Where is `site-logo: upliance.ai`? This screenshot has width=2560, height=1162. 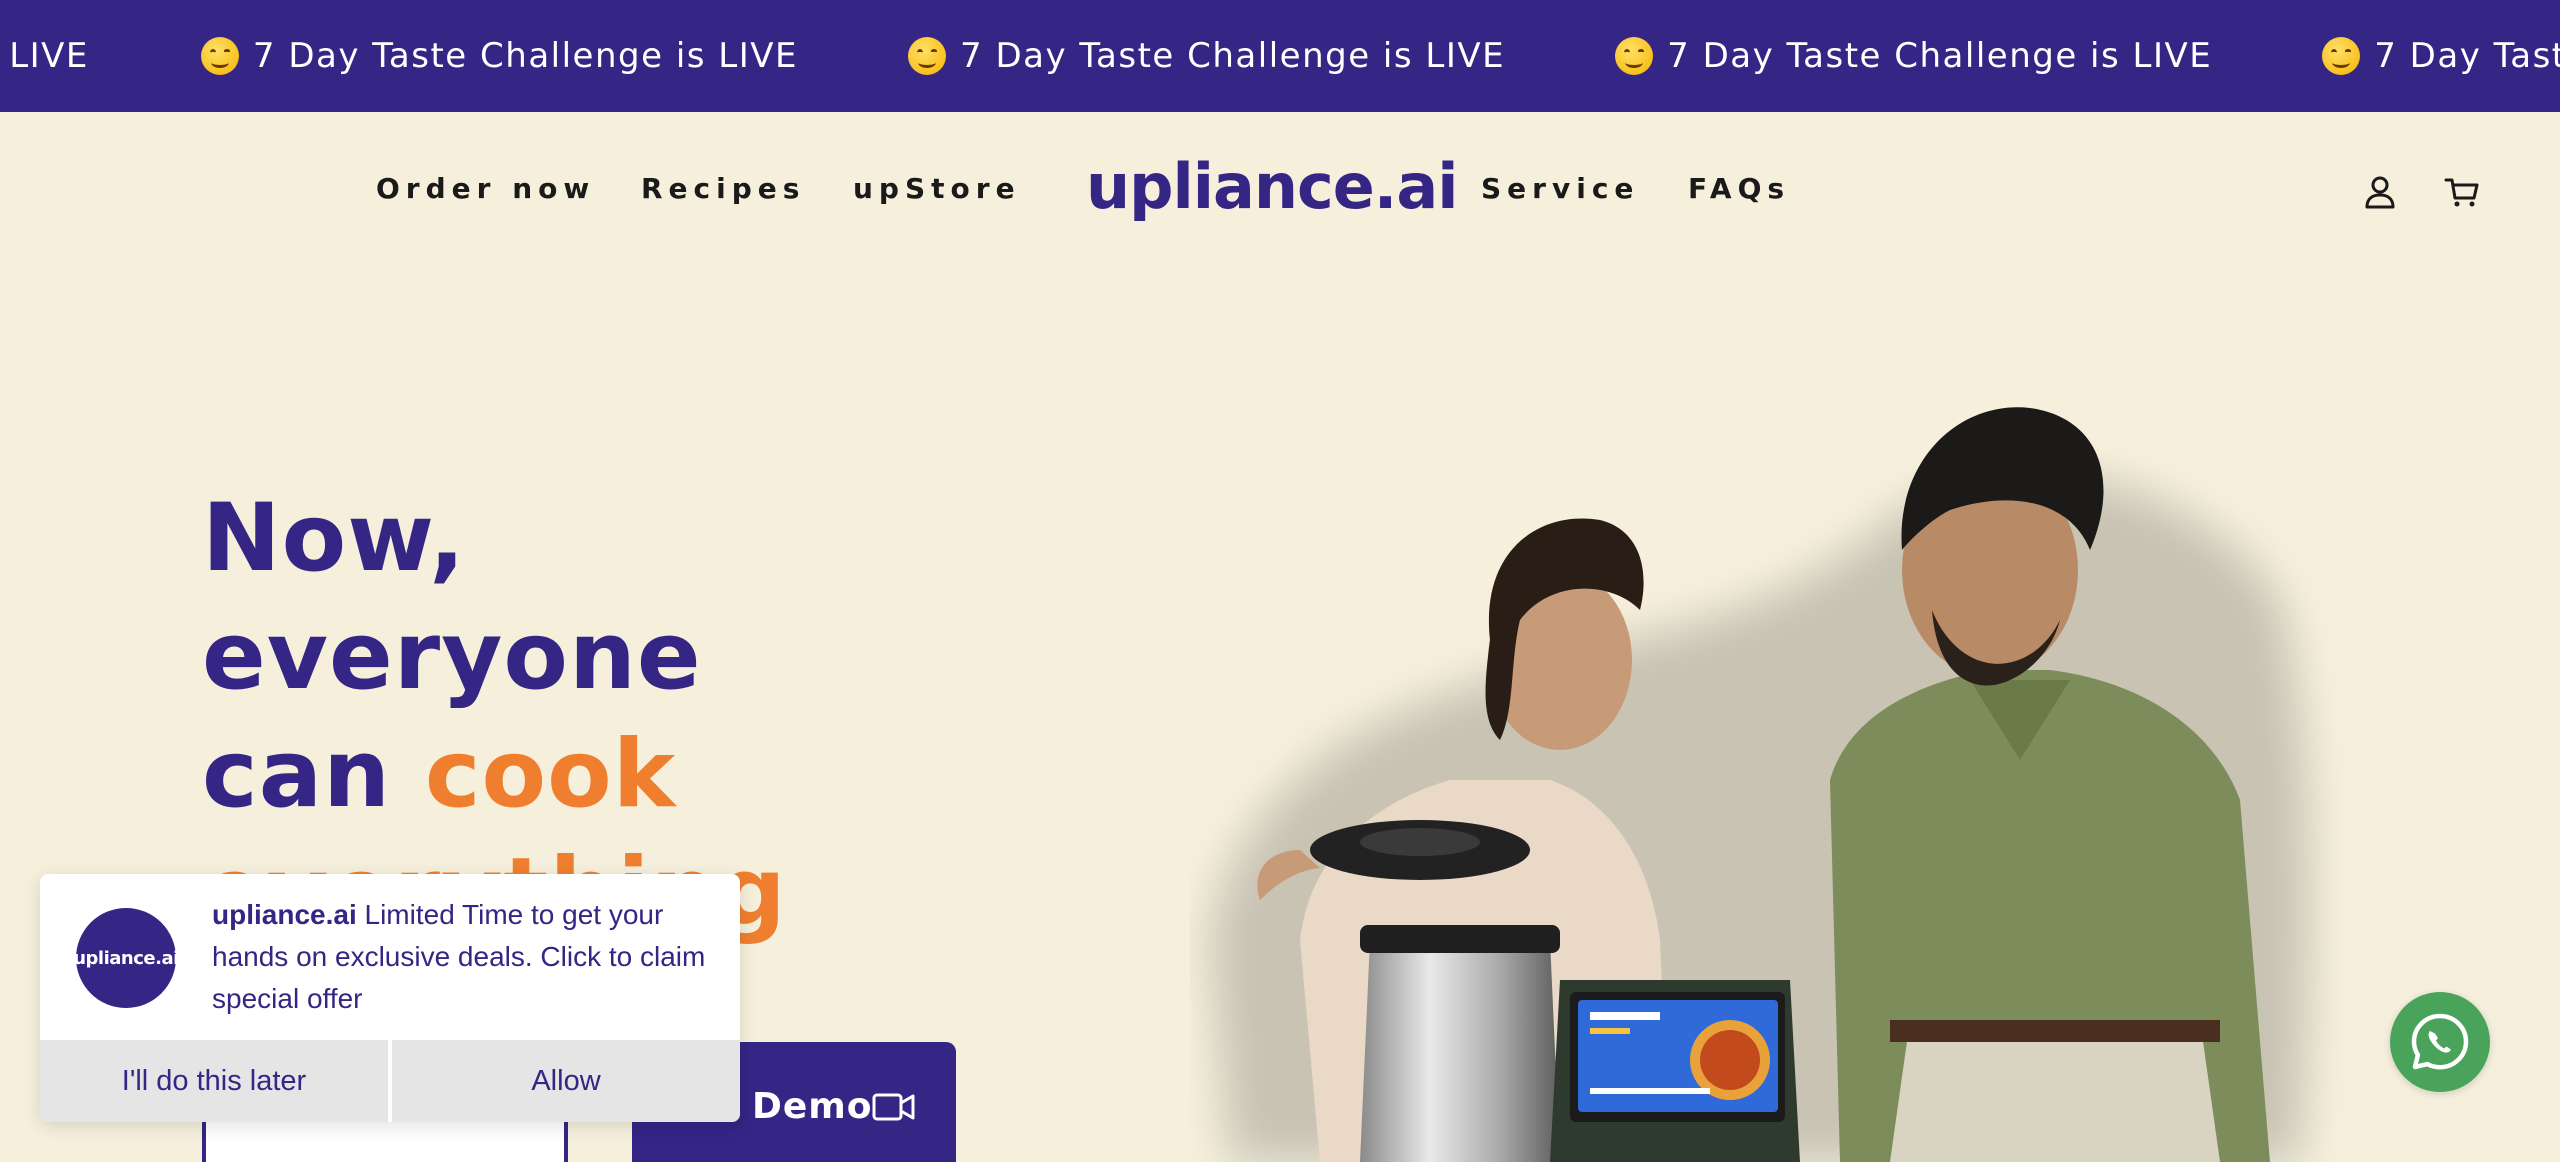 site-logo: upliance.ai is located at coordinates (1272, 186).